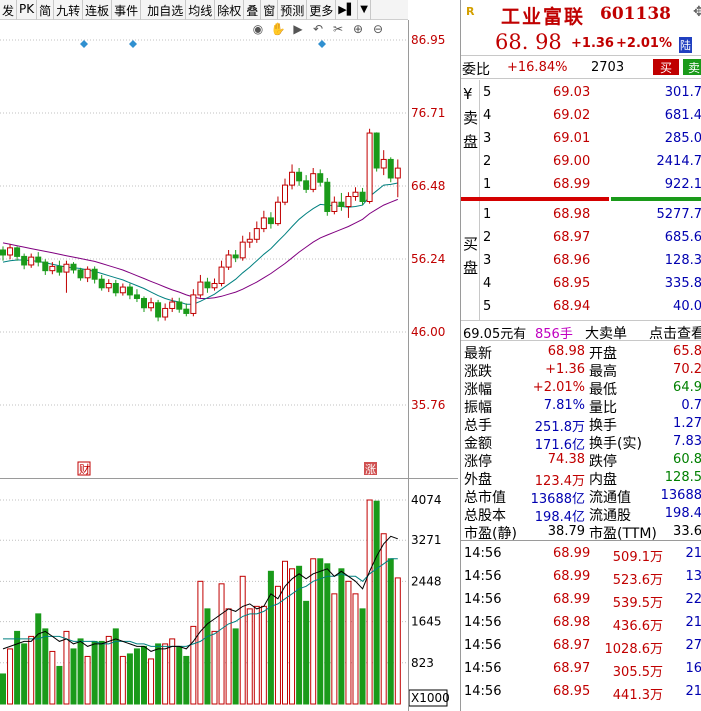  What do you see at coordinates (428, 332) in the screenshot?
I see `price-axis-label: 46.00` at bounding box center [428, 332].